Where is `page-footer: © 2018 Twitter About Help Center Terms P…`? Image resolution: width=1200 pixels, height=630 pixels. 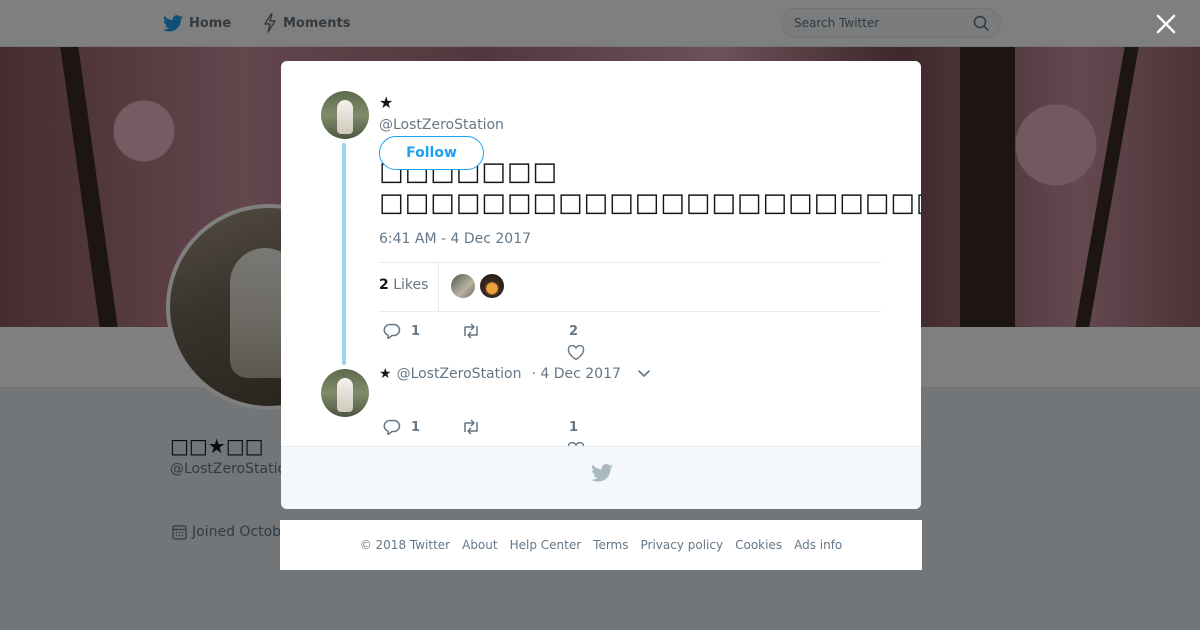
page-footer: © 2018 Twitter About Help Center Terms P… is located at coordinates (601, 545).